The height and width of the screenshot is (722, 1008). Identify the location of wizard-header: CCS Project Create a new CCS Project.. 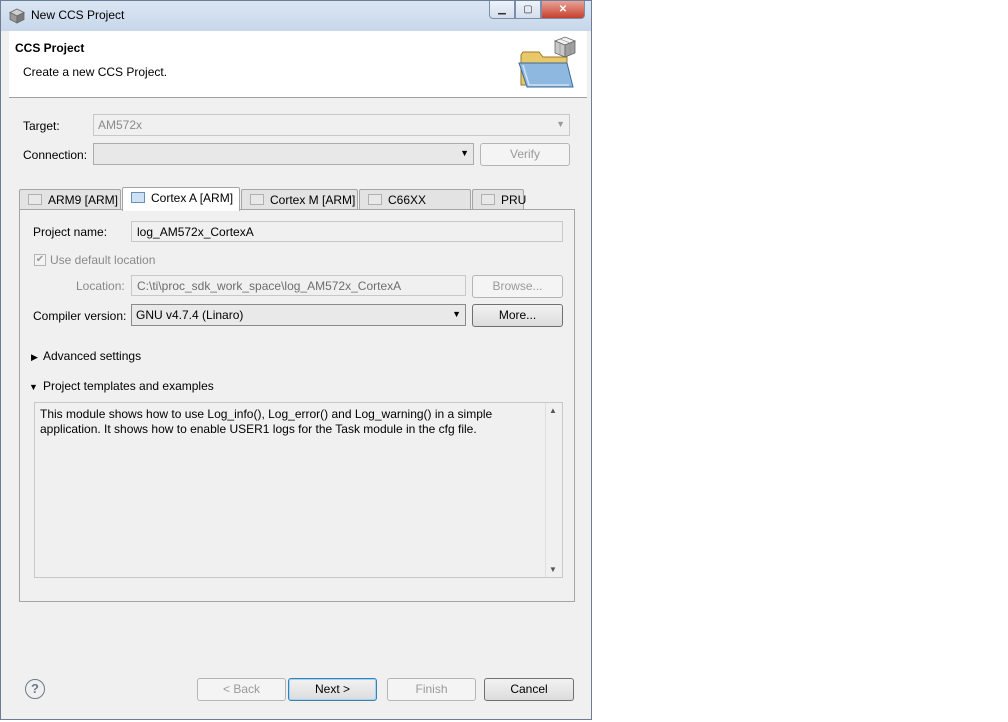
(298, 64).